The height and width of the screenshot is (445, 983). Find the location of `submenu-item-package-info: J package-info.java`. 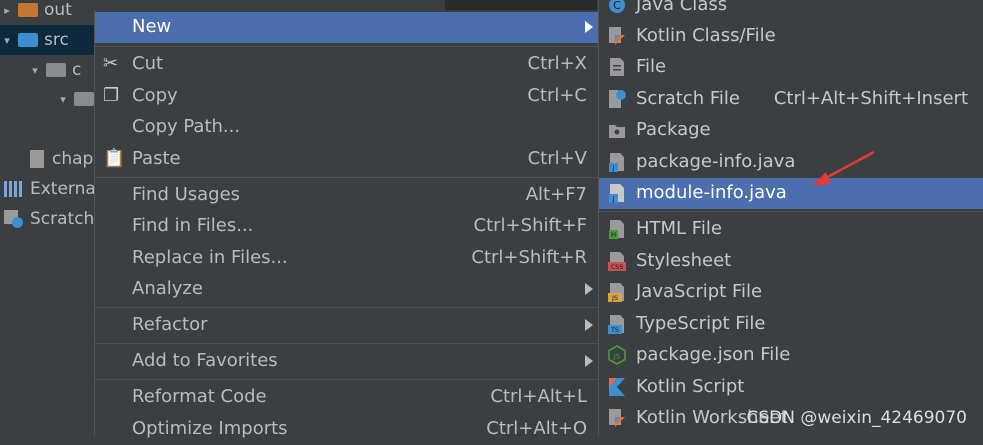

submenu-item-package-info: J package-info.java is located at coordinates (791, 162).